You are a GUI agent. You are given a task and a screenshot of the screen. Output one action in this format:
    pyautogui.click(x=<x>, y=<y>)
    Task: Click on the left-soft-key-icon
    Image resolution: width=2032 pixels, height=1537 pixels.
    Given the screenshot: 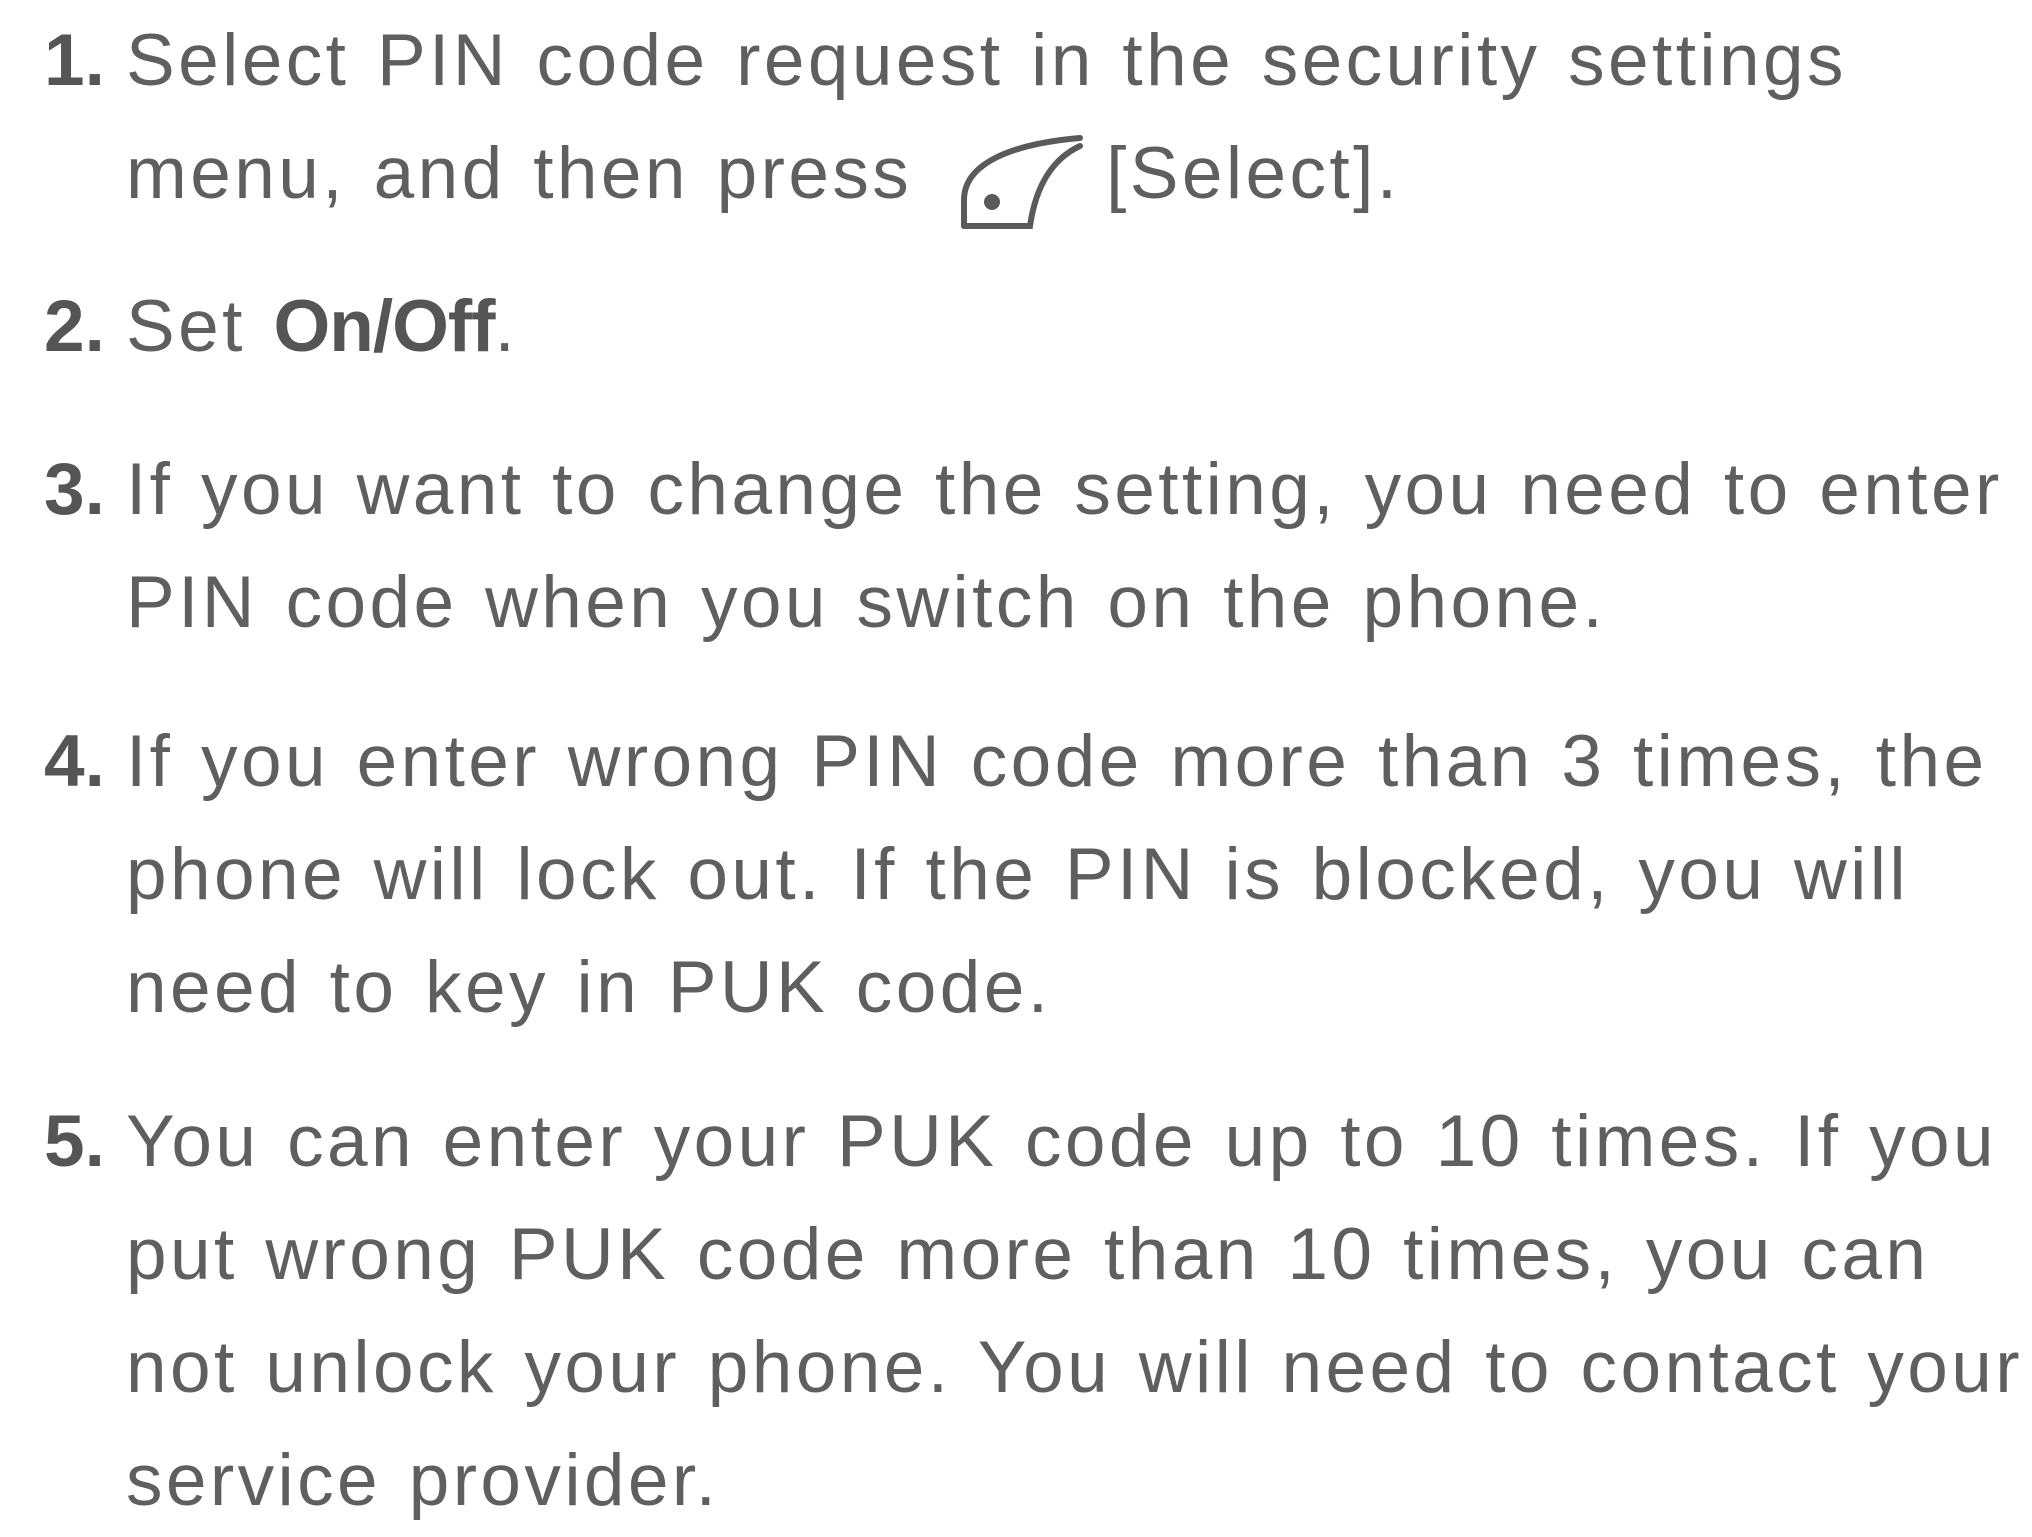 What is the action you would take?
    pyautogui.click(x=1019, y=177)
    